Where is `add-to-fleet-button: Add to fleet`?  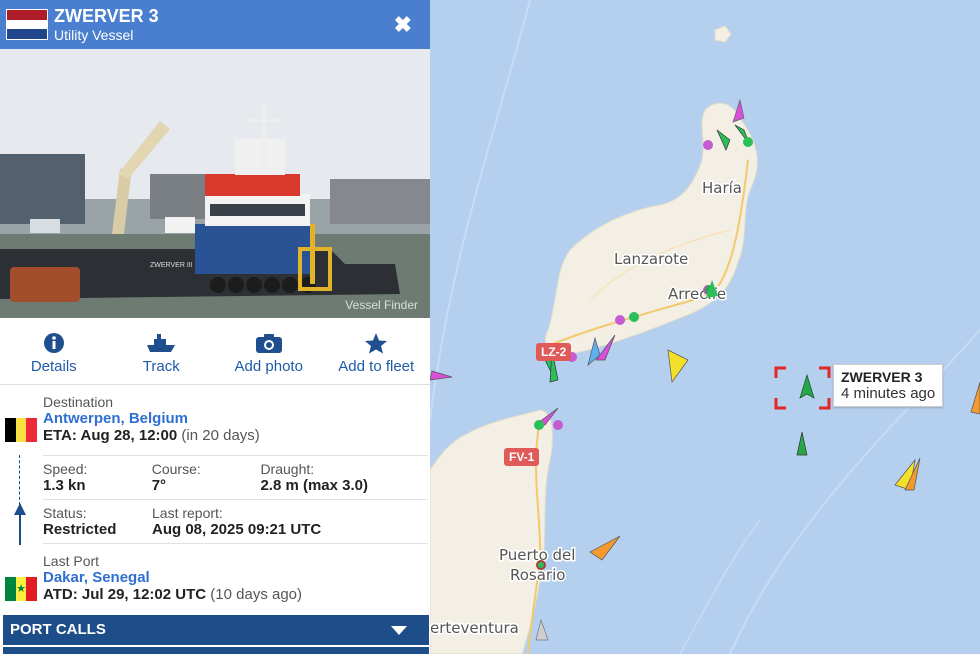
add-to-fleet-button: Add to fleet is located at coordinates (377, 351).